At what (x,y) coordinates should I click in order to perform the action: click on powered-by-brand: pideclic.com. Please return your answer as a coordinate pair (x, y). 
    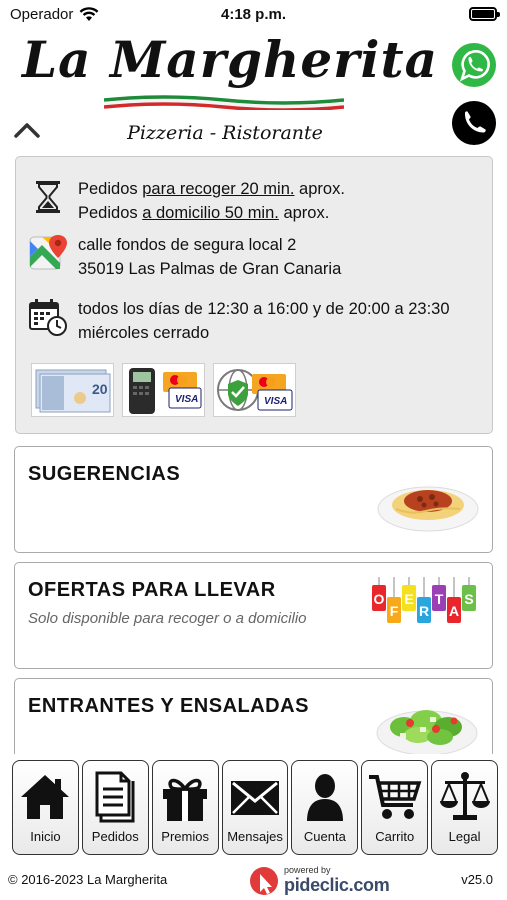
    Looking at the image, I should click on (337, 885).